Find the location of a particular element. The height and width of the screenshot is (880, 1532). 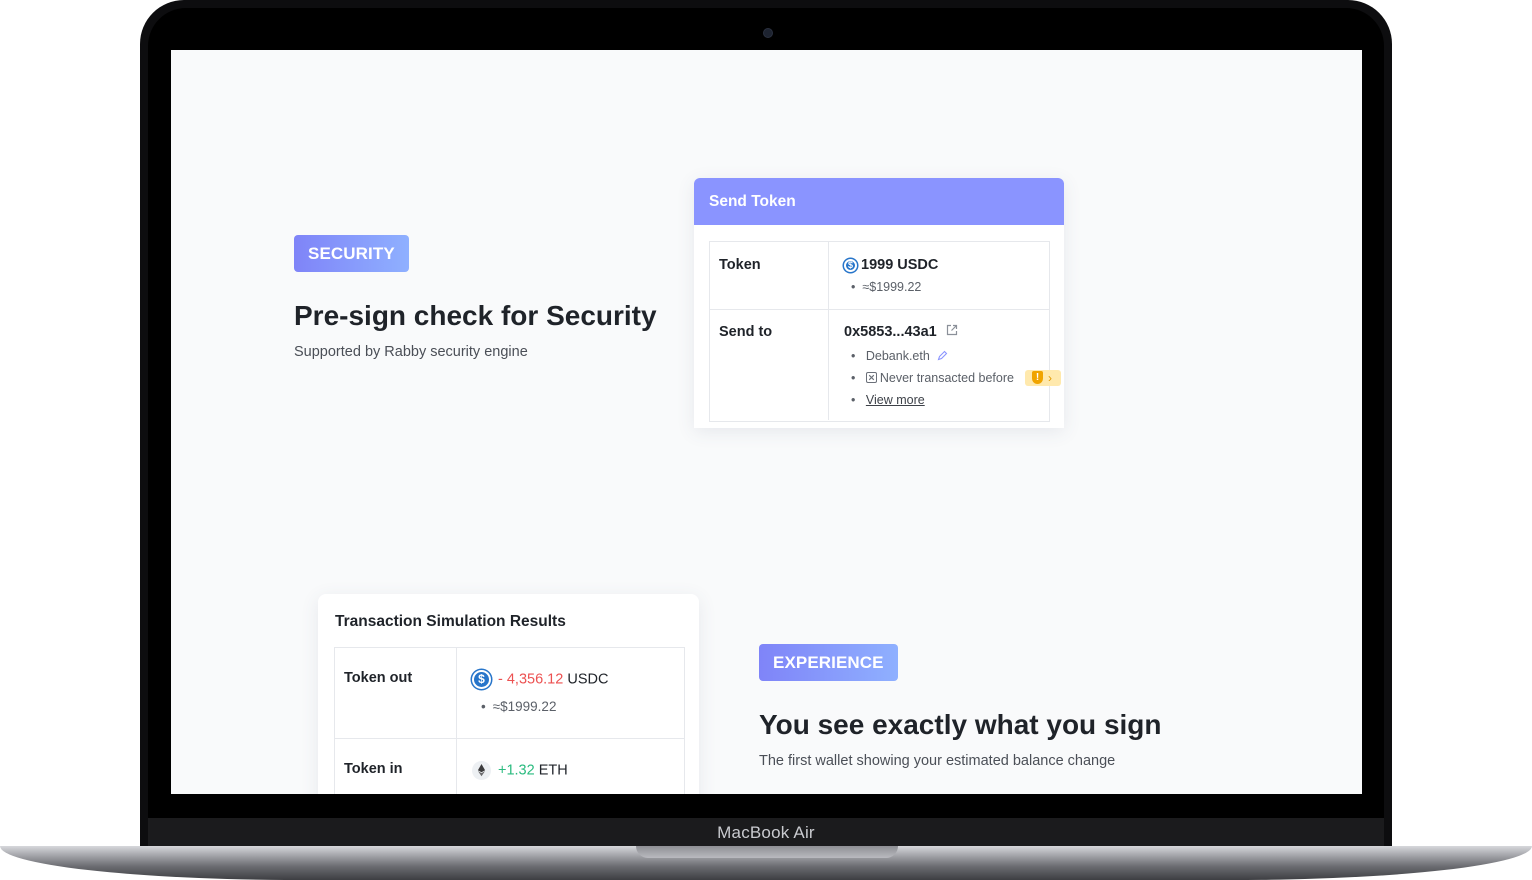

recipient-address: 0x5853...43a1 is located at coordinates (901, 332).